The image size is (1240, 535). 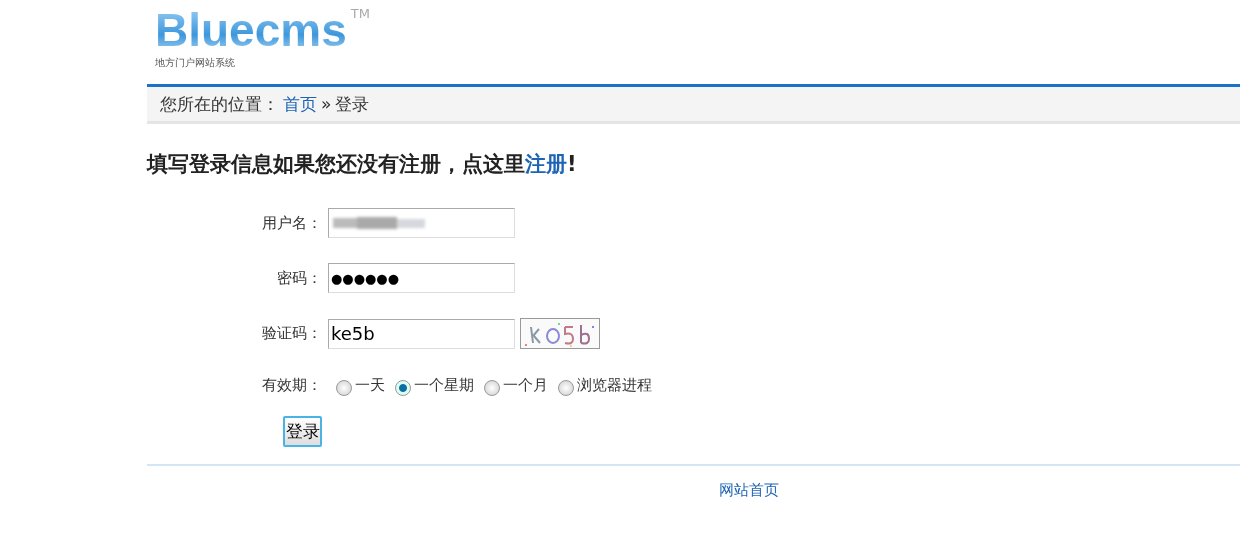 I want to click on field-label: 密码：, so click(x=299, y=278).